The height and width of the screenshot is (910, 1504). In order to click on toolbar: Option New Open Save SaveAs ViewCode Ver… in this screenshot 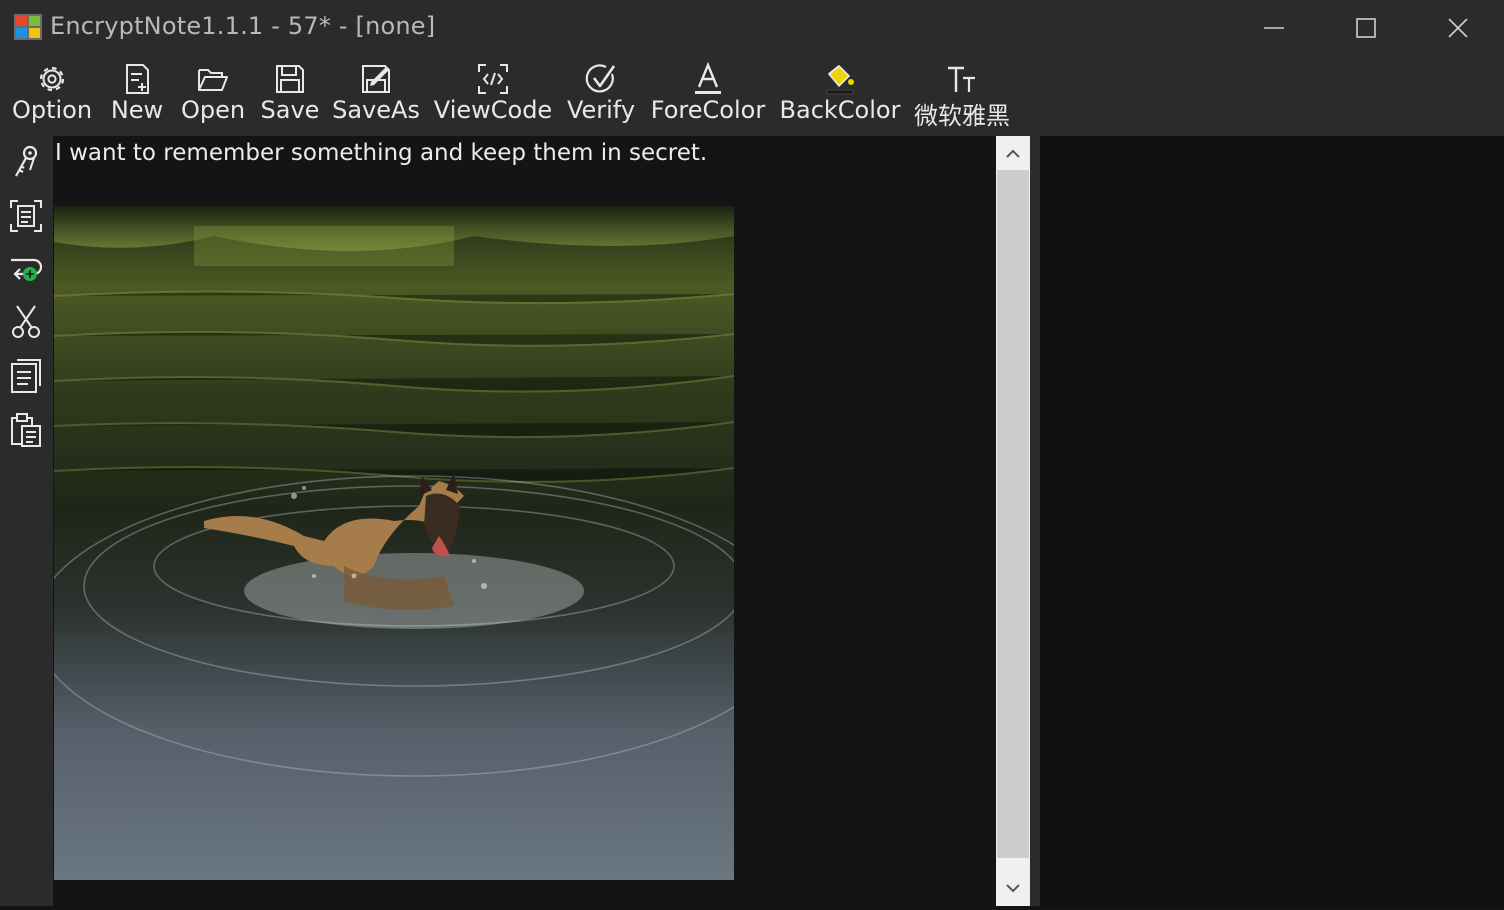, I will do `click(520, 96)`.